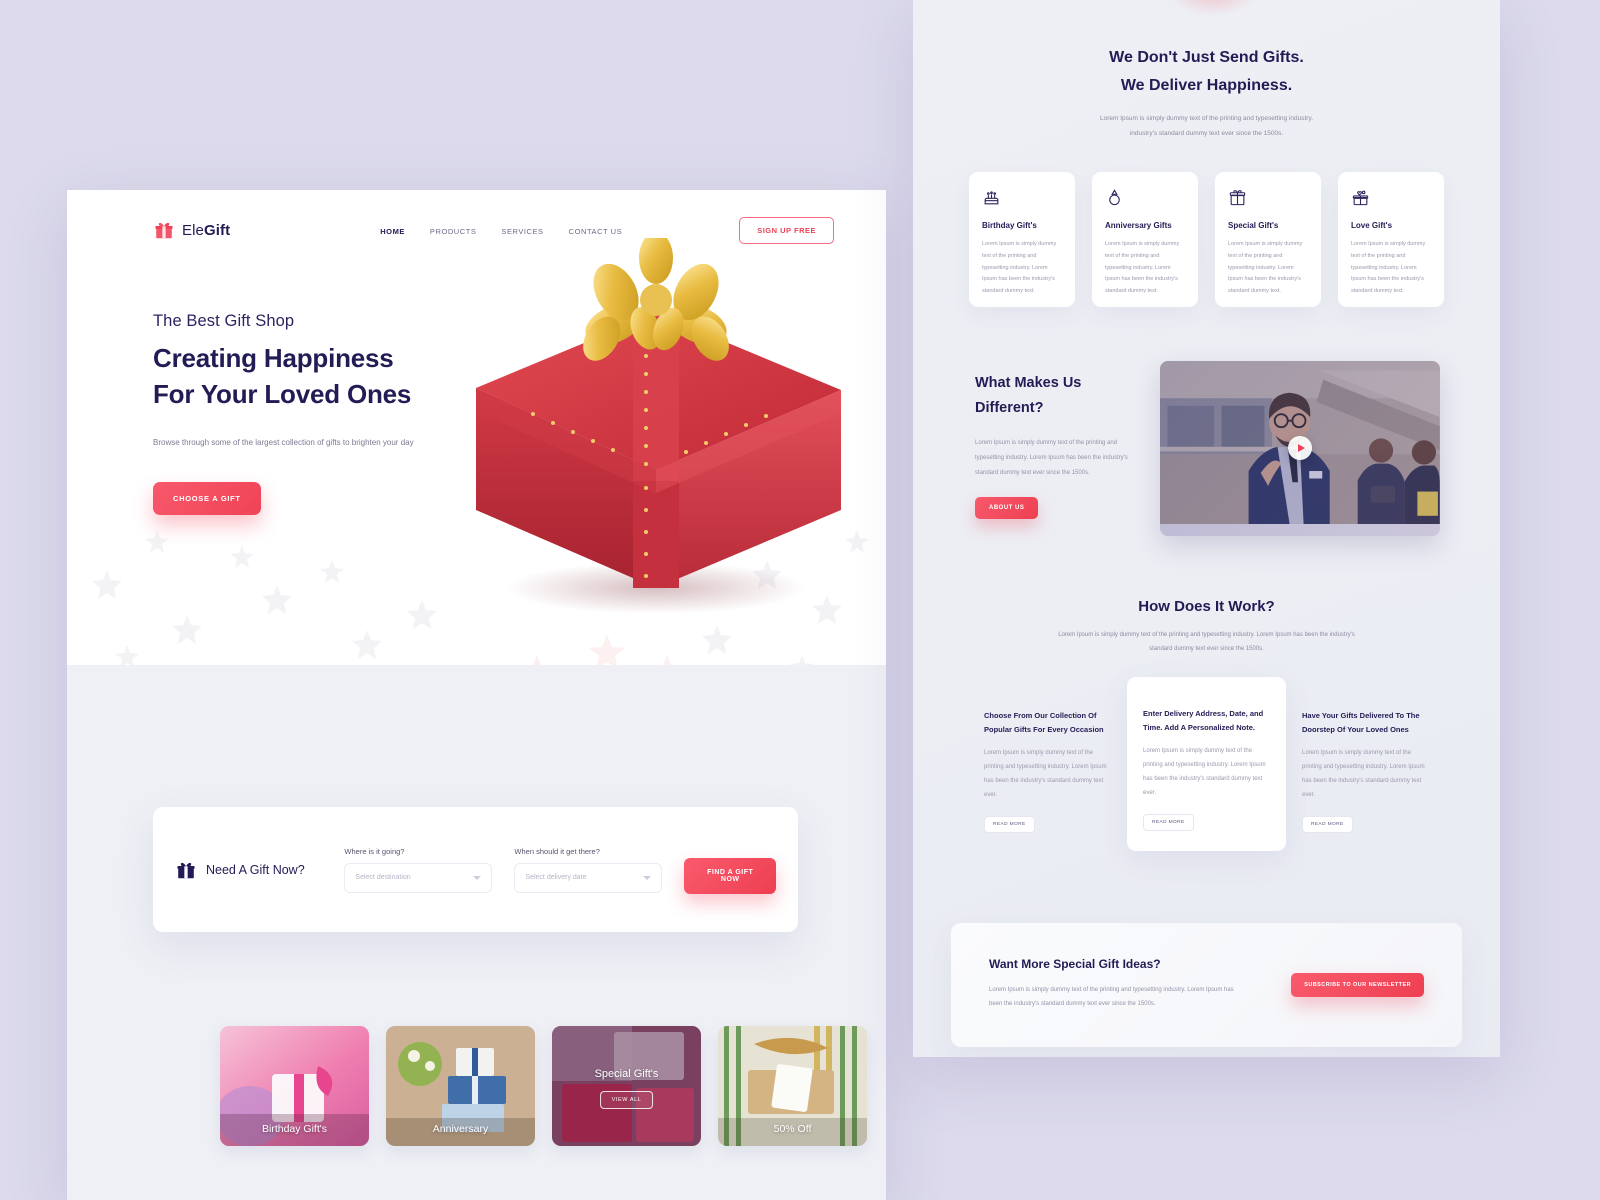 The width and height of the screenshot is (1600, 1200). I want to click on about-video-thumbnail, so click(1300, 448).